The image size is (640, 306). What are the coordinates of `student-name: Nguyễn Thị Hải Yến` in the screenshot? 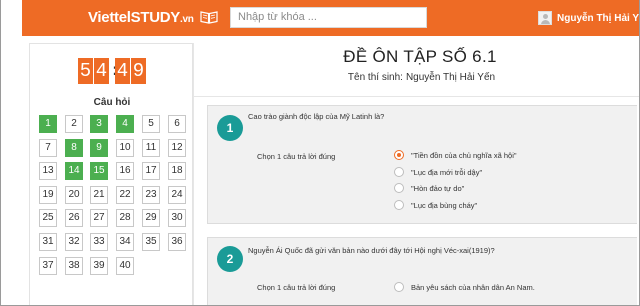 It's located at (450, 77).